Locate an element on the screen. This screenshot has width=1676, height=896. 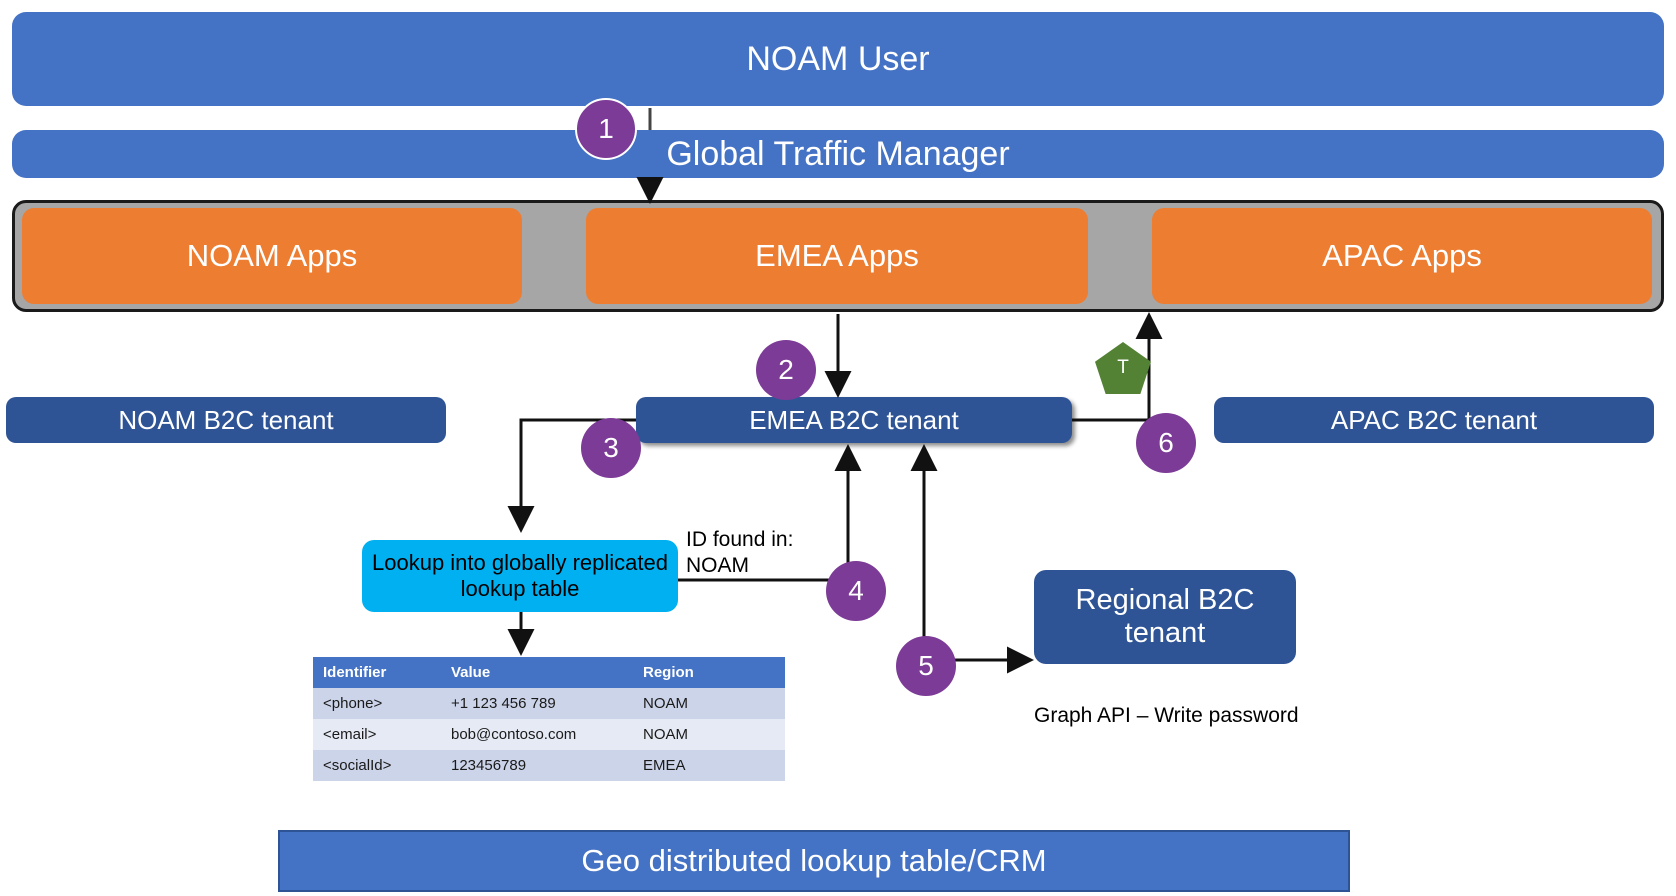
table-row: <email> bob@contoso.com NOAM is located at coordinates (549, 734).